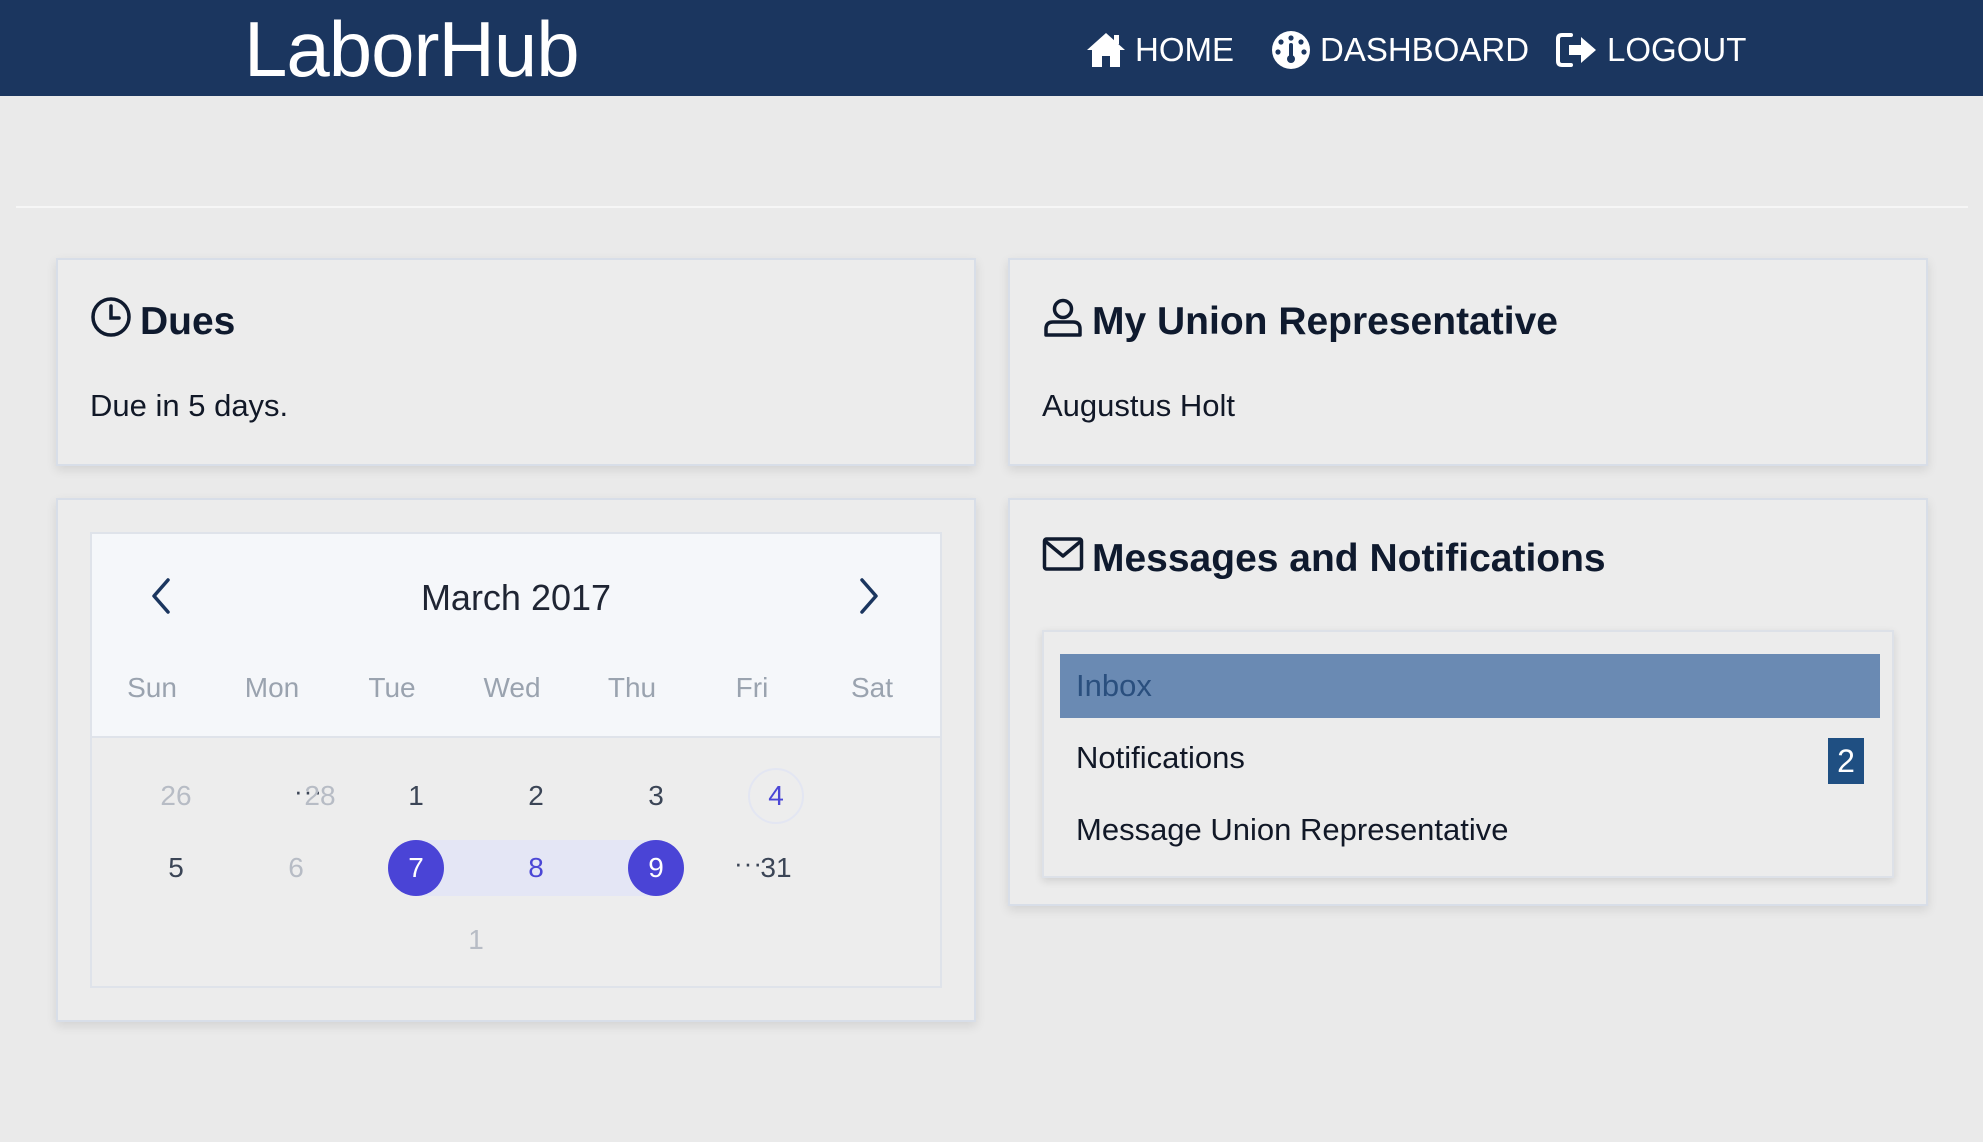 This screenshot has height=1142, width=1983. Describe the element at coordinates (176, 868) in the screenshot. I see `calendar-day: 5` at that location.